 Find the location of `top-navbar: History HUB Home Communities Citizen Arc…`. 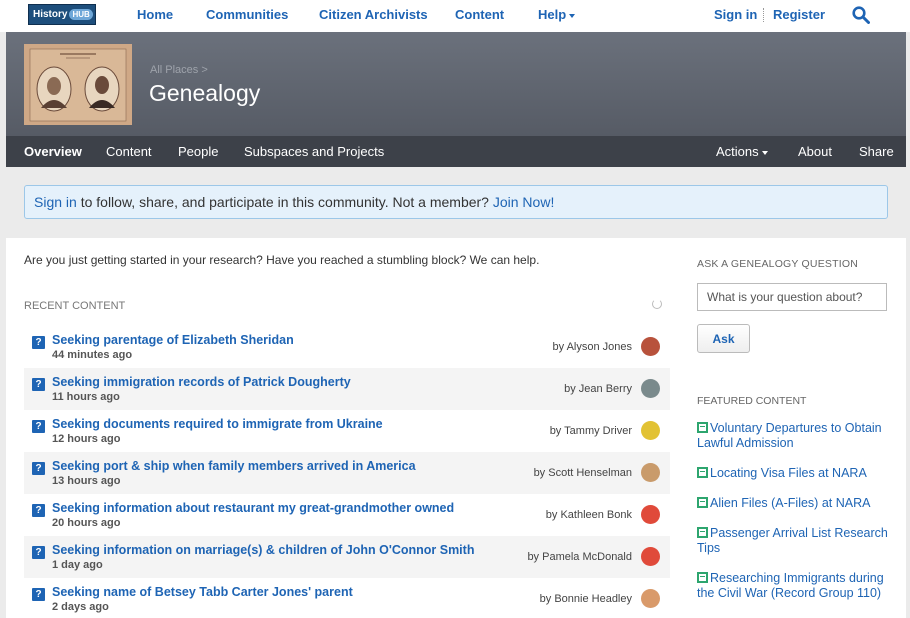

top-navbar: History HUB Home Communities Citizen Arc… is located at coordinates (455, 16).